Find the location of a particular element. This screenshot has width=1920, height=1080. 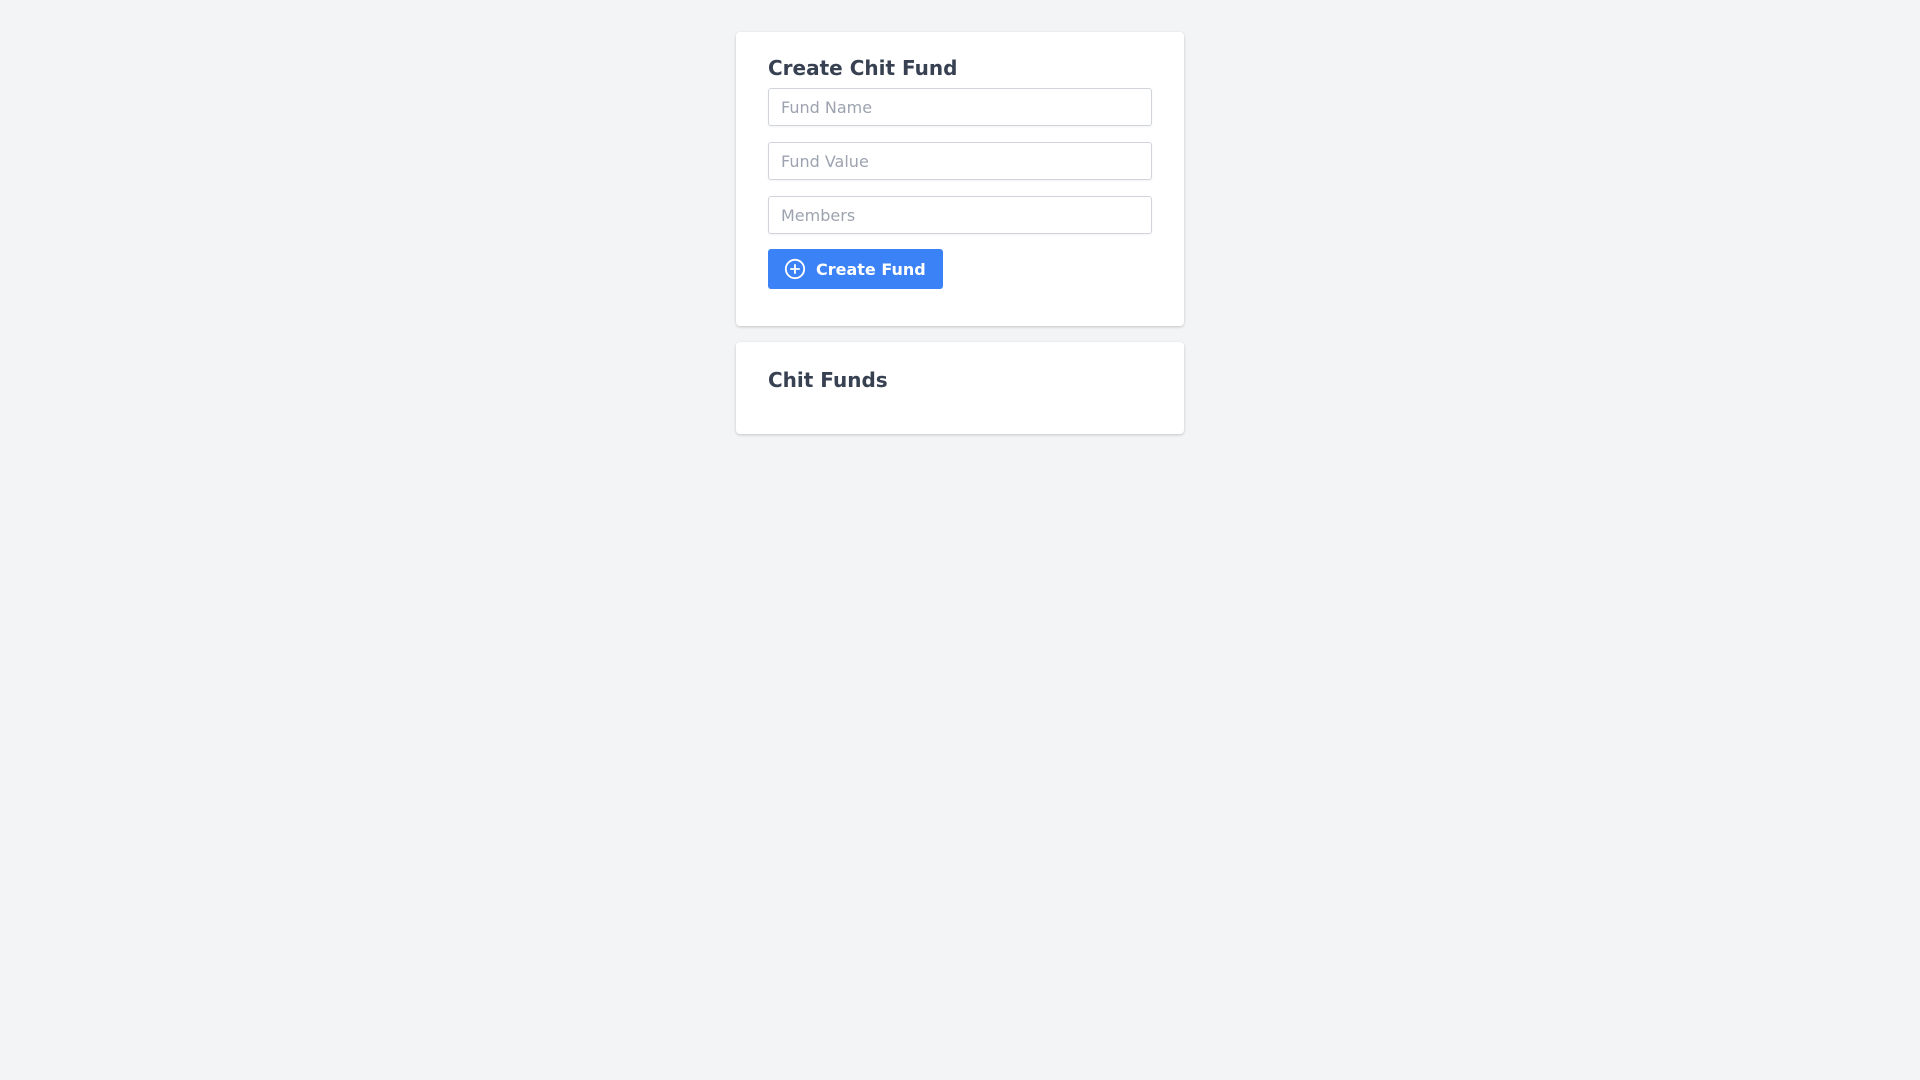

create-fund-card: Create Chit Fund Create Fund is located at coordinates (960, 179).